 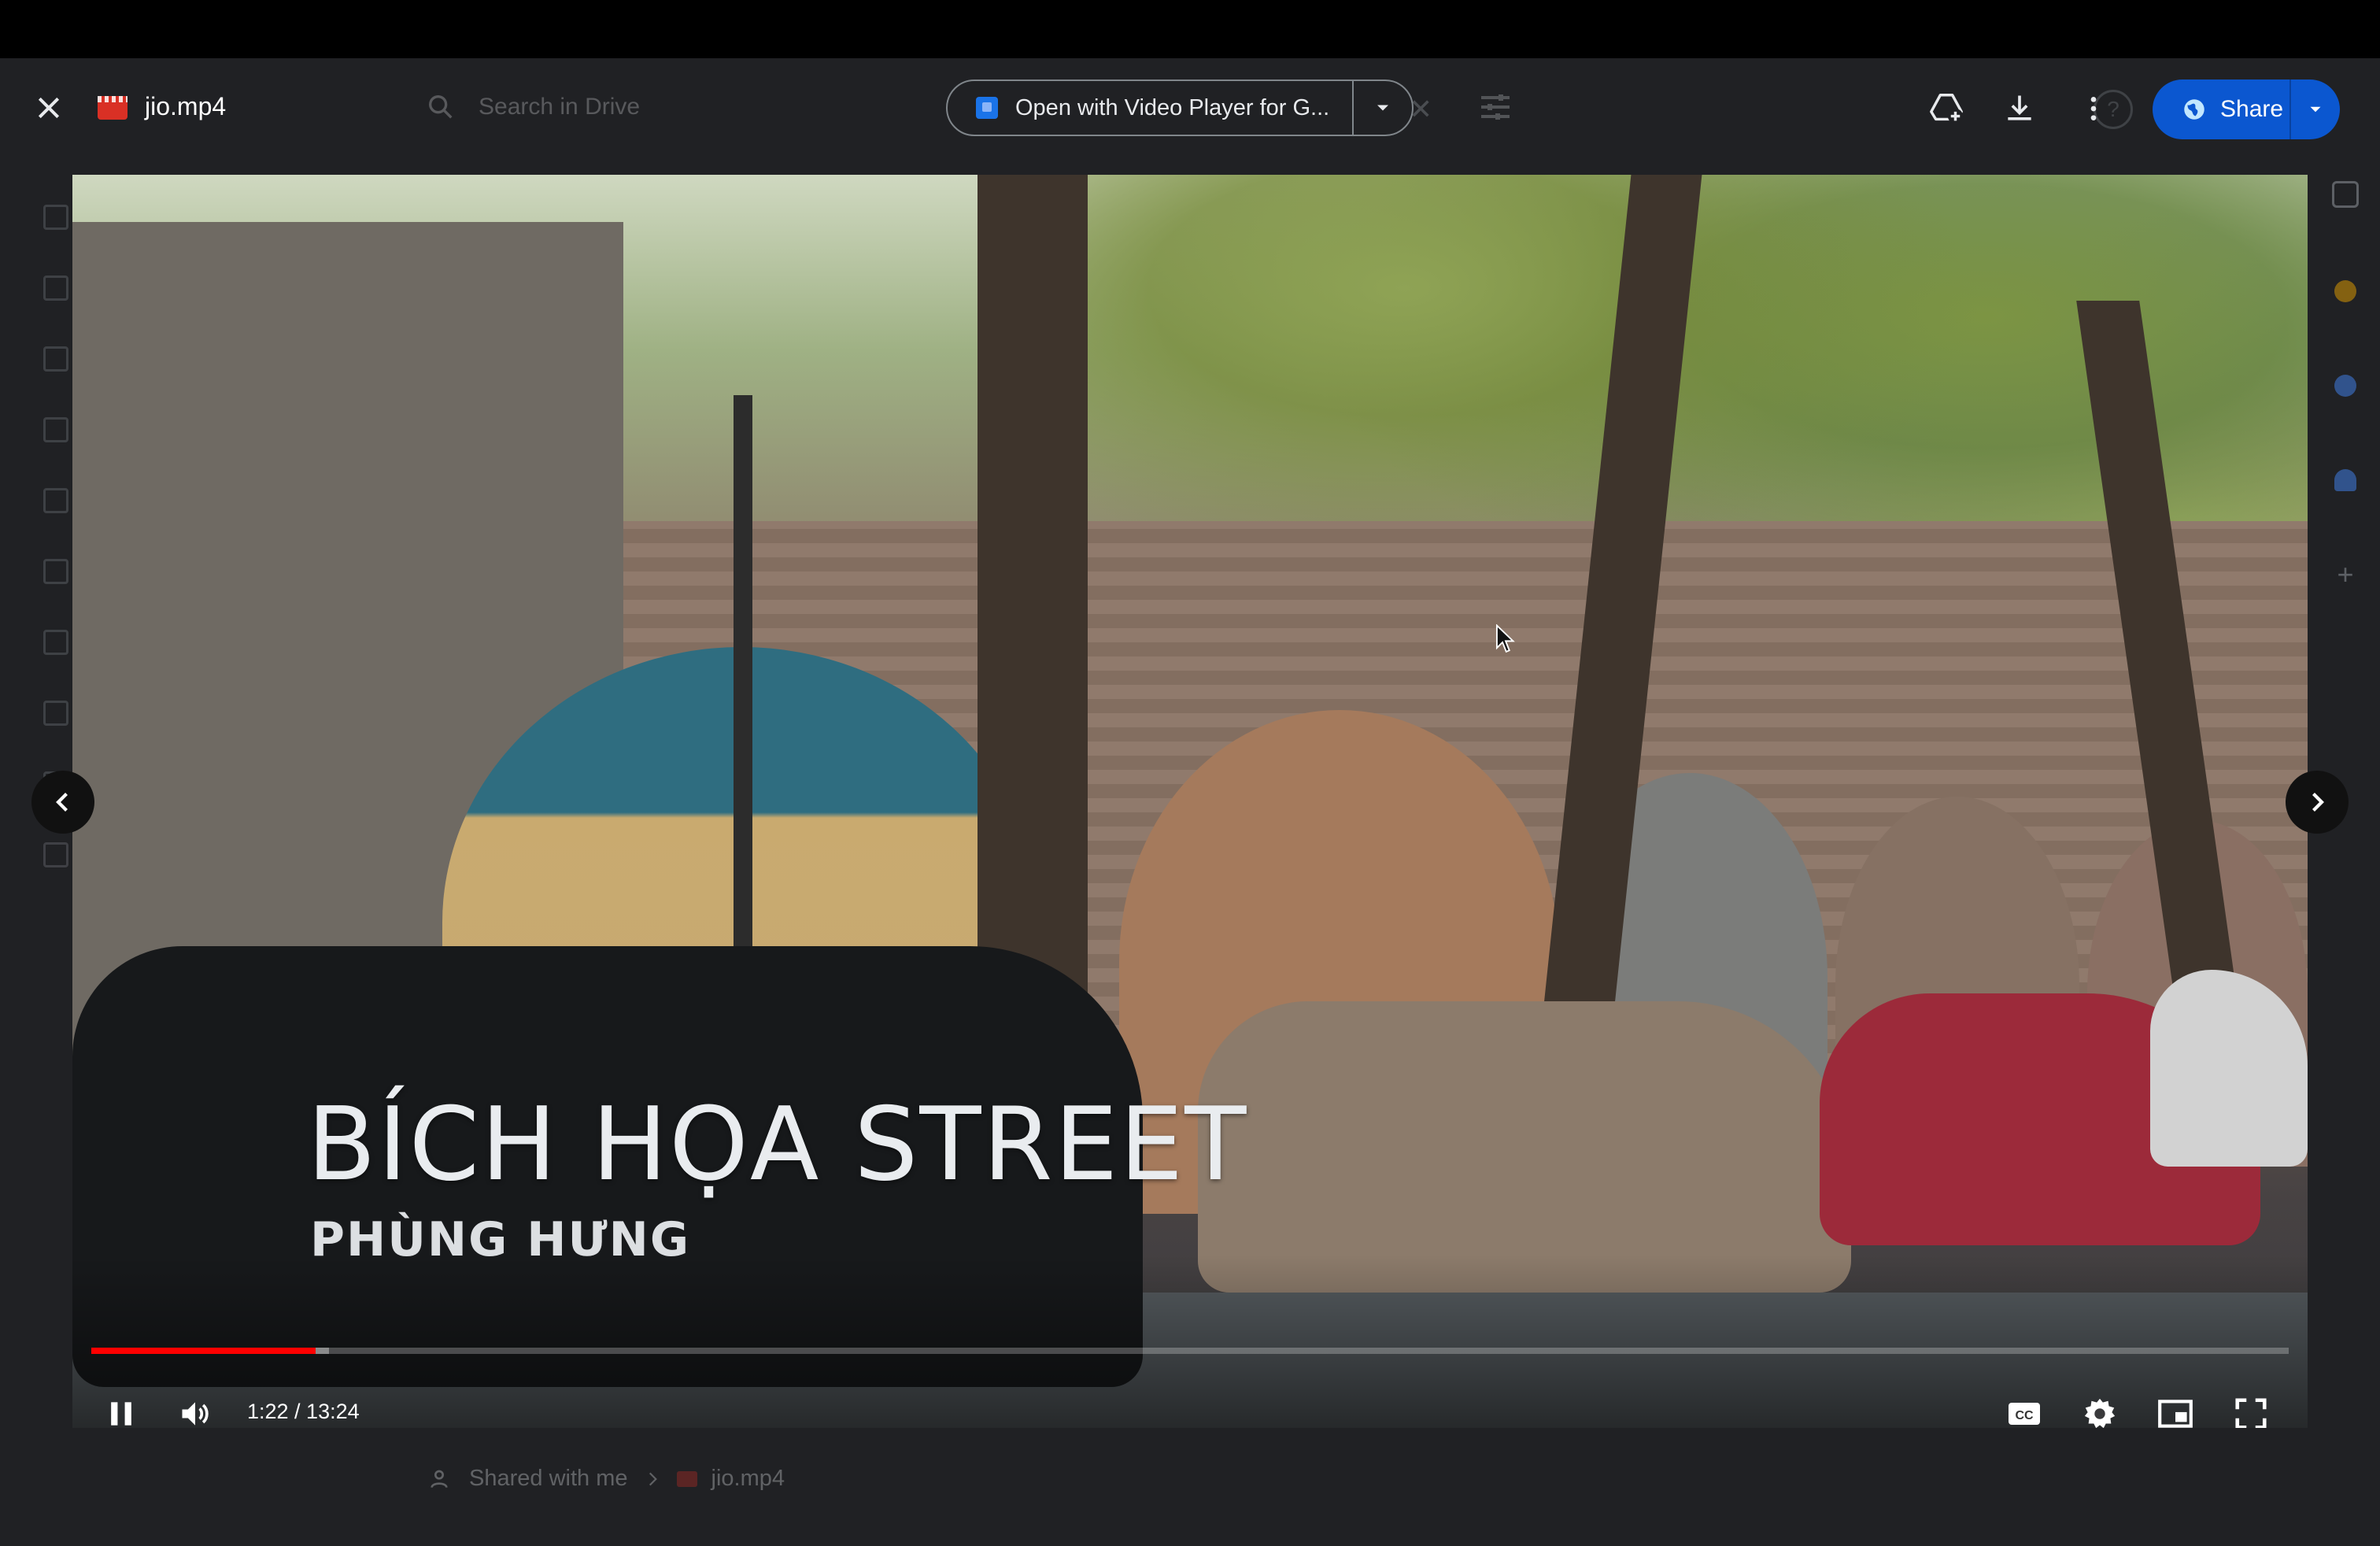 I want to click on next-file-button, so click(x=2317, y=802).